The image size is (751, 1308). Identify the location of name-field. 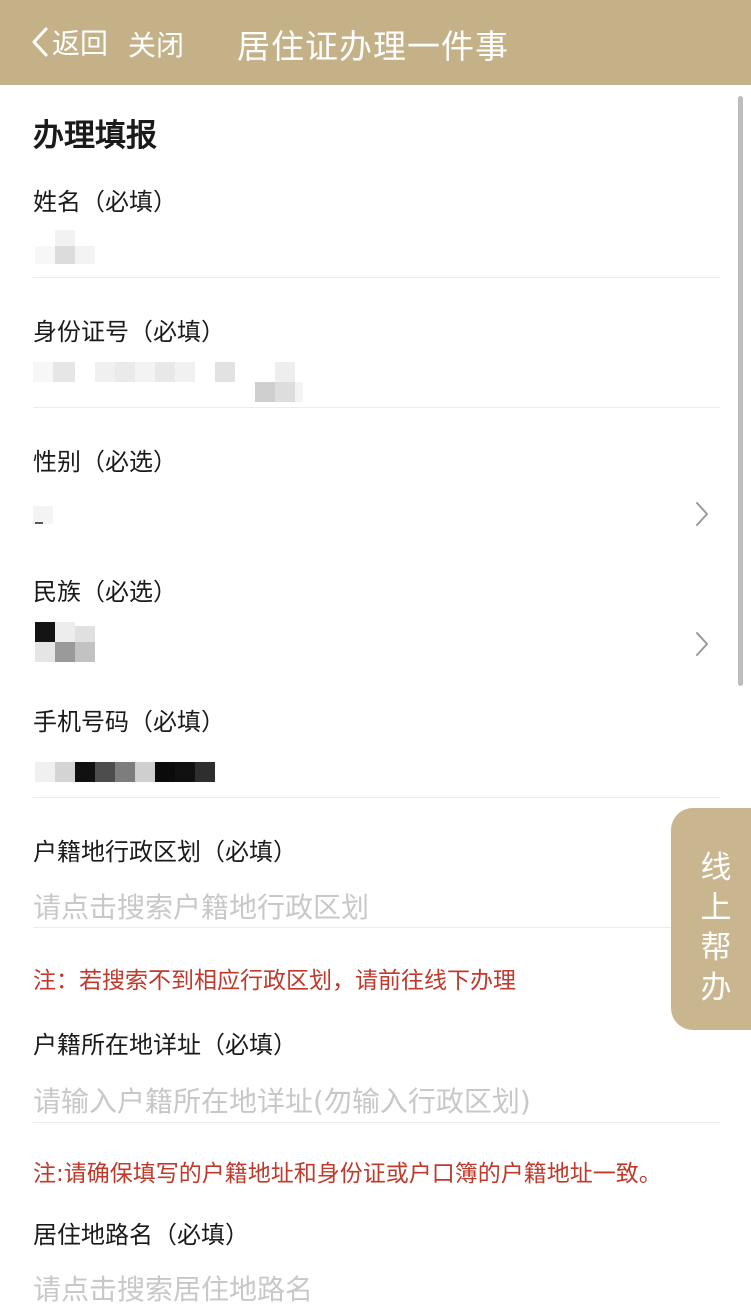
(68, 248).